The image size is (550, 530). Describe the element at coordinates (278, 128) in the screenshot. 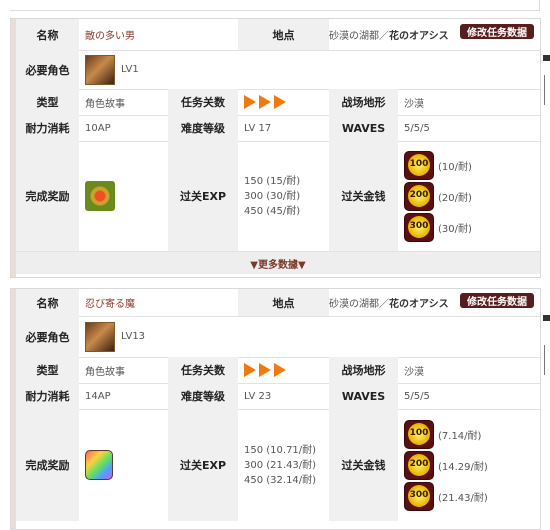

I see `stamina-row: 耐力消耗 10AP 难度等级 LV 17 WAVES 5/5/5` at that location.